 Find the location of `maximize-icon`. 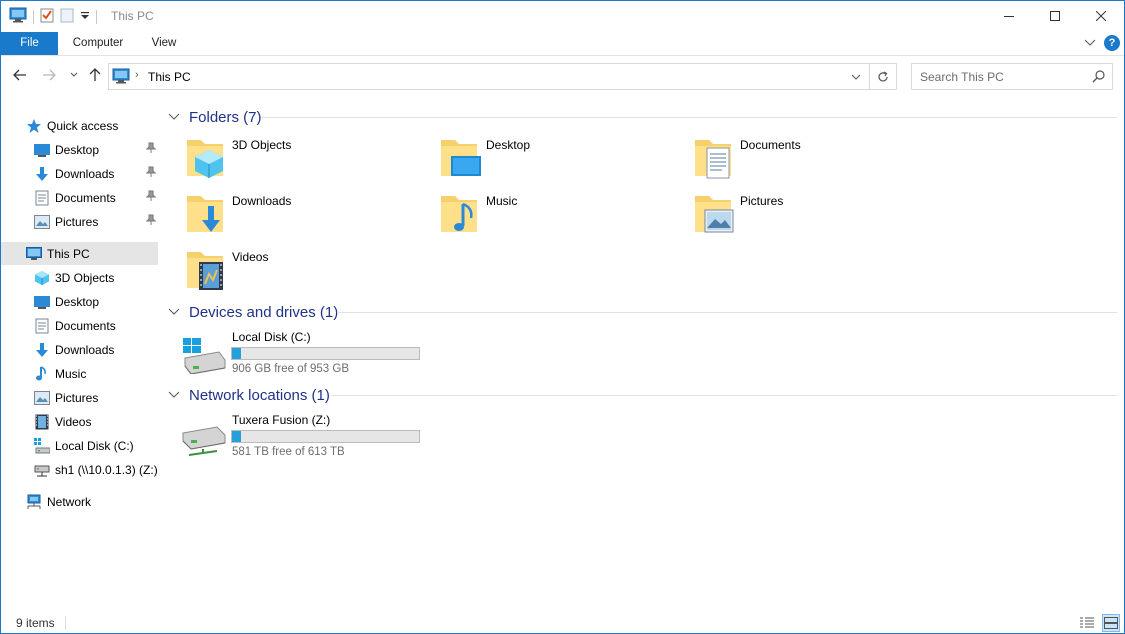

maximize-icon is located at coordinates (1055, 16).